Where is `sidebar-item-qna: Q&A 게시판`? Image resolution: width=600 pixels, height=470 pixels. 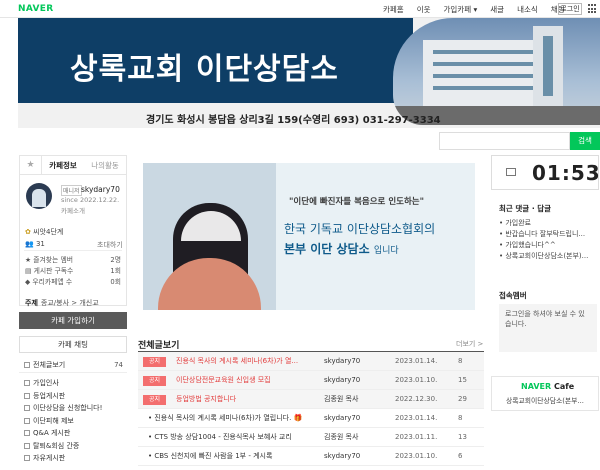 sidebar-item-qna: Q&A 게시판 is located at coordinates (73, 433).